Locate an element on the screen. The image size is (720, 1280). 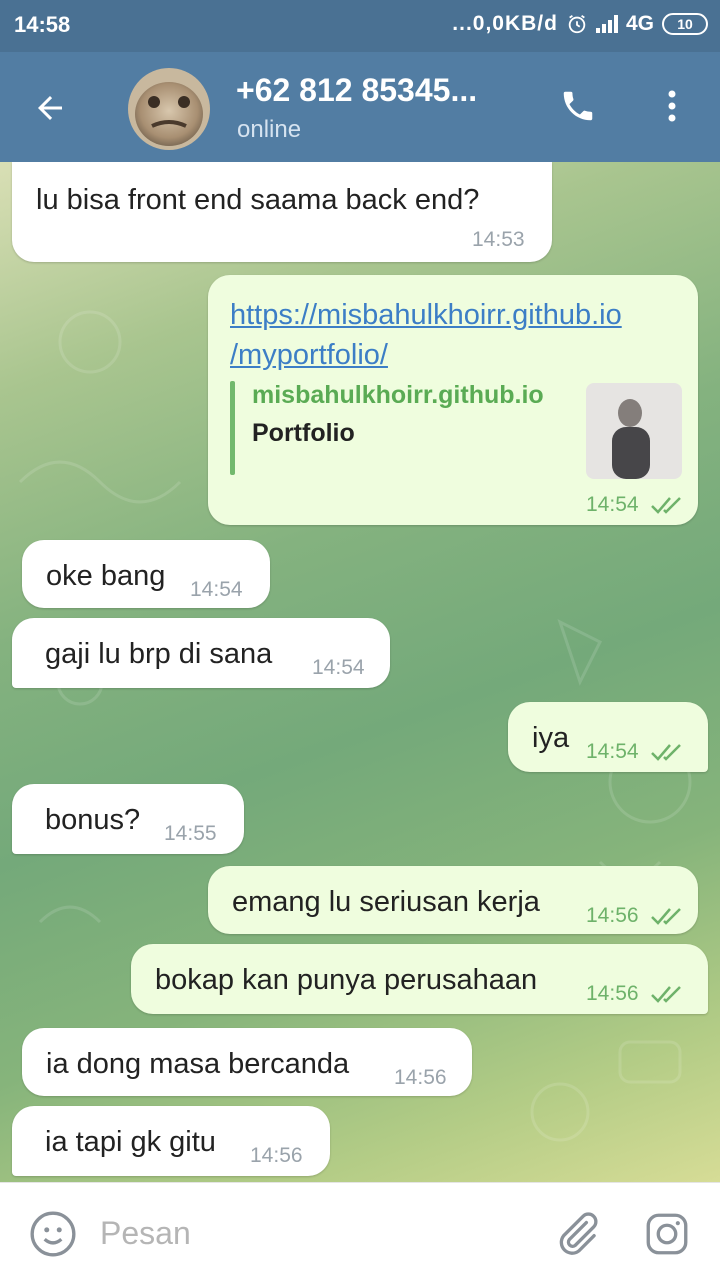
message-text: gaji lu brp di sana is located at coordinates (159, 654).